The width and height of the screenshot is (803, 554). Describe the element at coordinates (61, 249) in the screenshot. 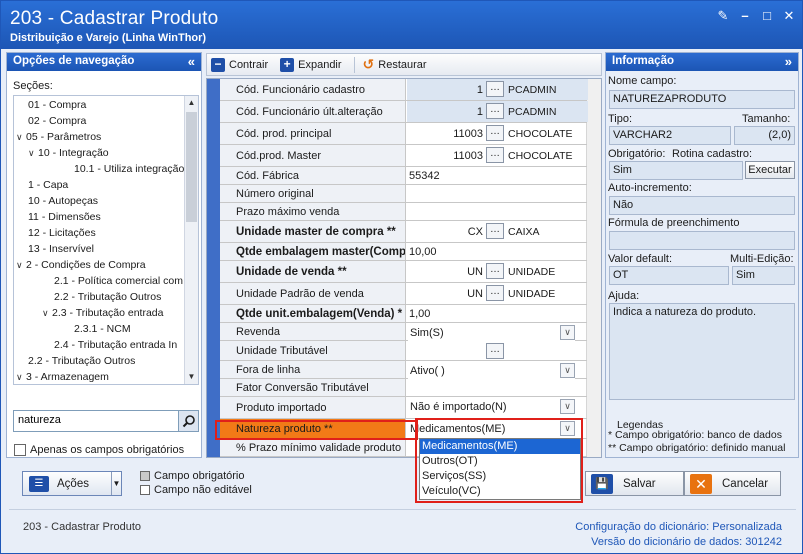

I see `tree-item: 13 - Inservível` at that location.